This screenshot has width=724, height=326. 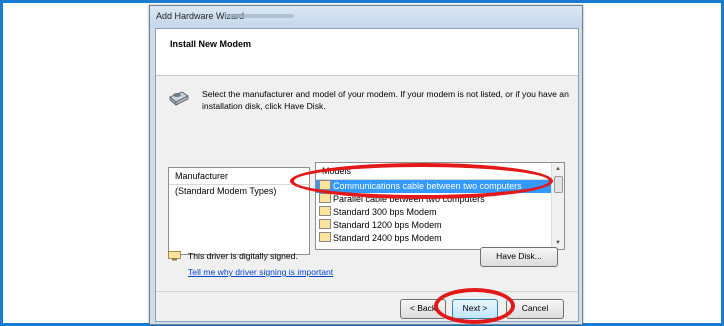 I want to click on models-list-header: Models, so click(x=440, y=171).